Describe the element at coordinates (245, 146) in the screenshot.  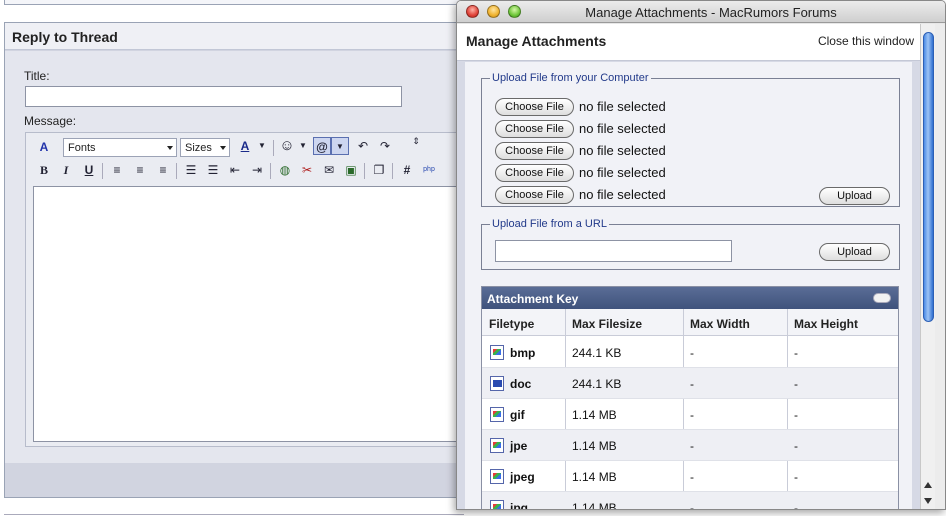
I see `text-color-icon: A` at that location.